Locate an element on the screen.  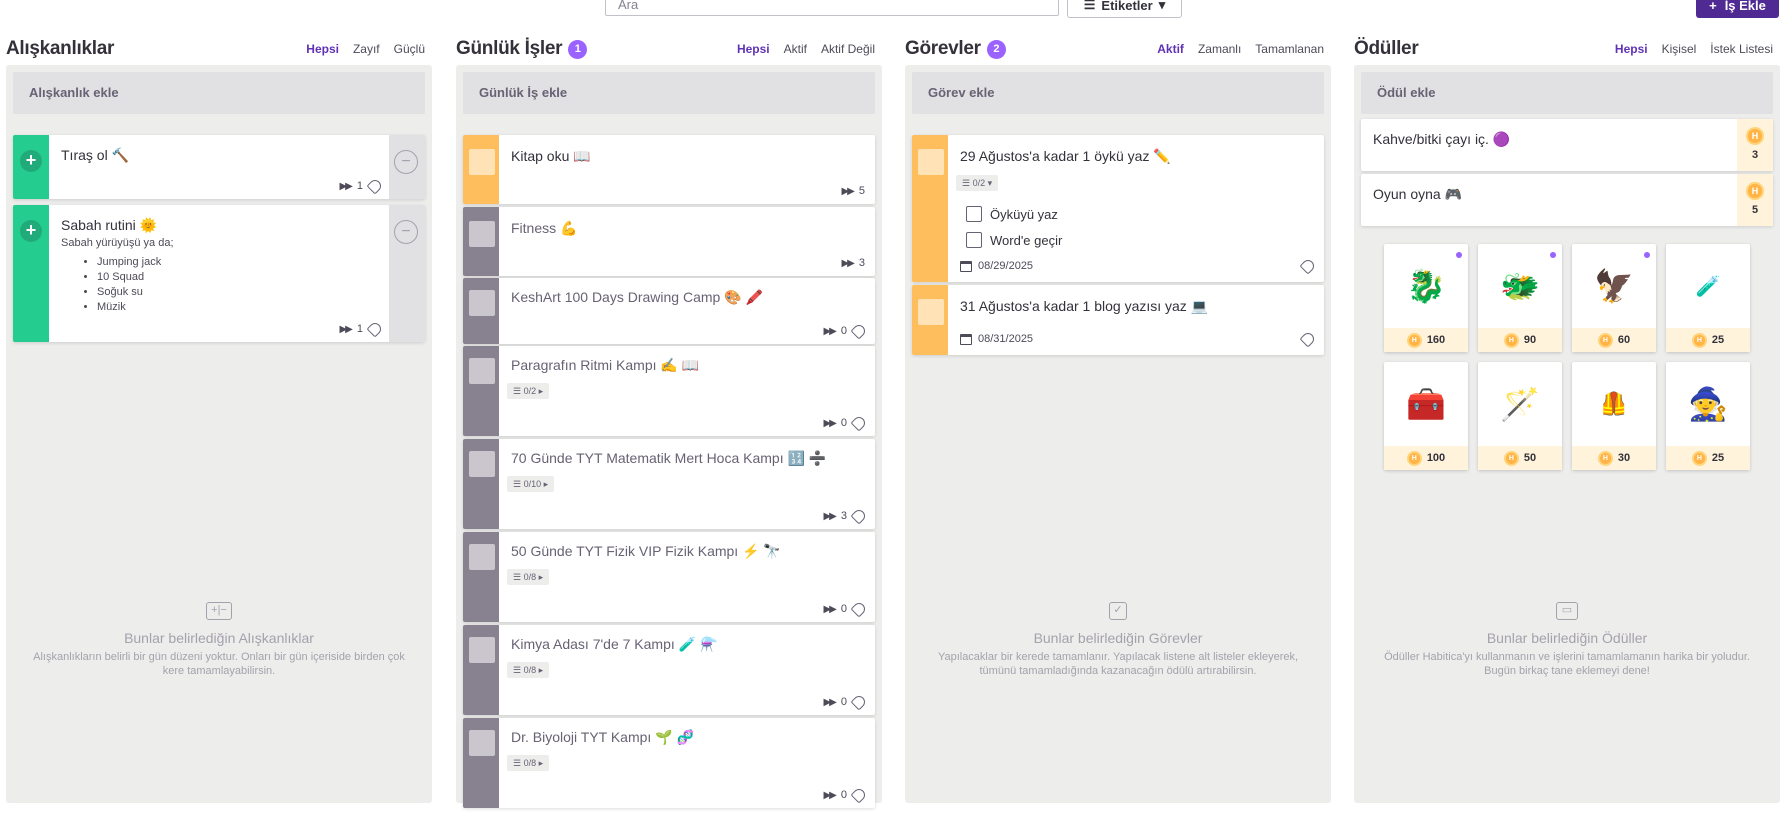
shop-item: 🦅 H 60 is located at coordinates (1614, 298).